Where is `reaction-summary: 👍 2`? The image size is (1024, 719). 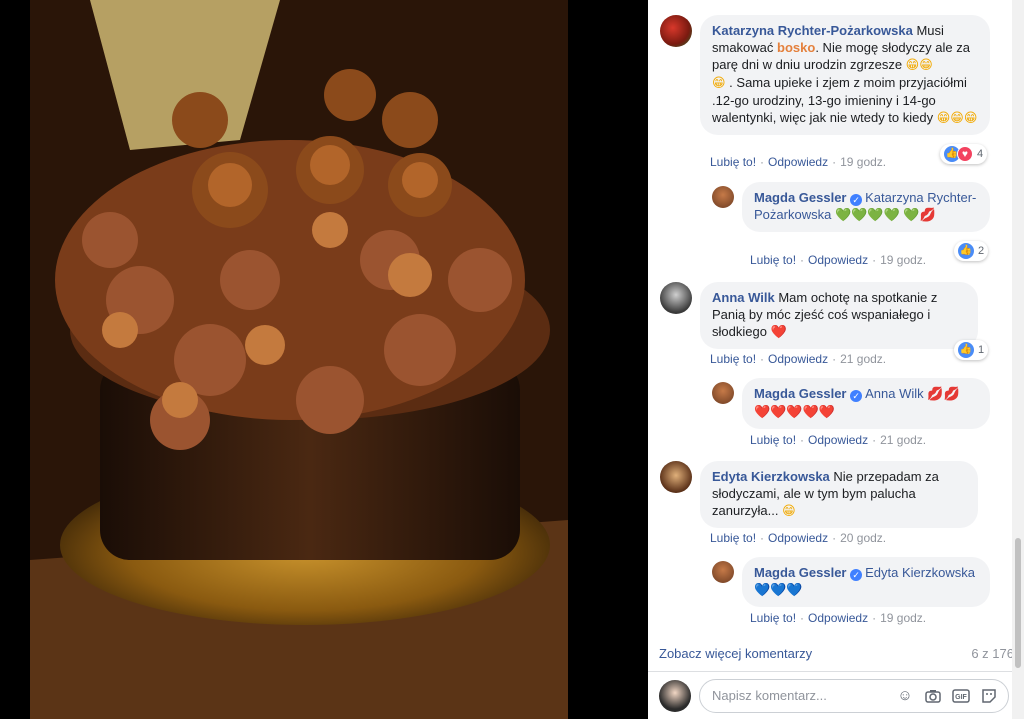
reaction-summary: 👍 2 is located at coordinates (971, 251).